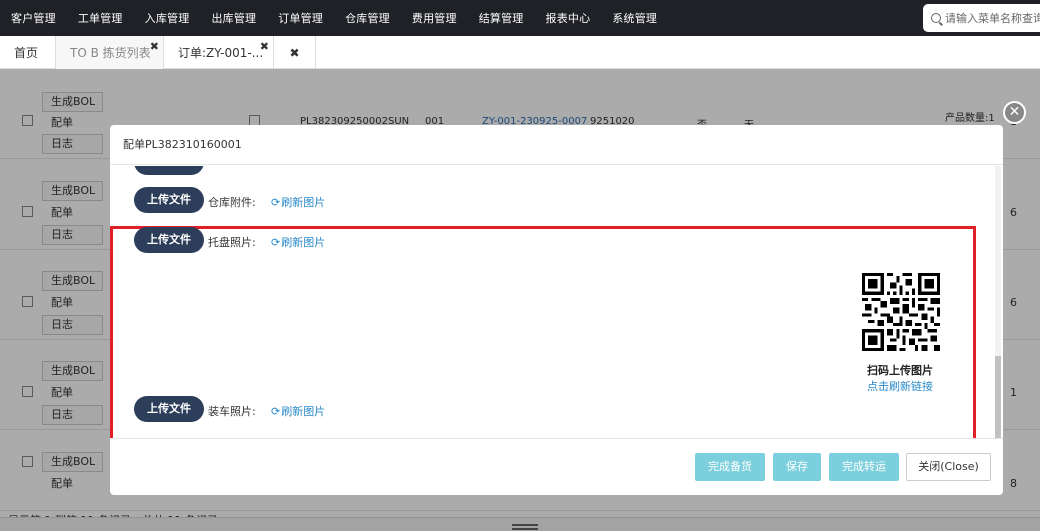  Describe the element at coordinates (1014, 112) in the screenshot. I see `modal-close-icon: ✕` at that location.